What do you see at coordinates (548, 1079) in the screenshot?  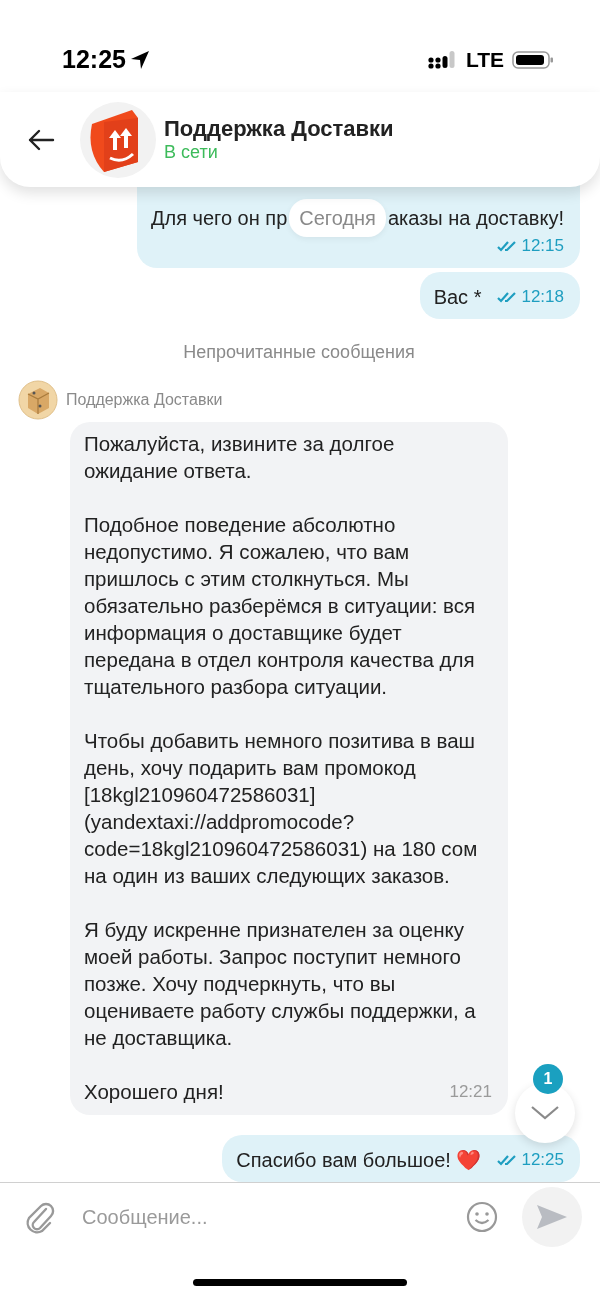 I see `unread-count-badge: 1` at bounding box center [548, 1079].